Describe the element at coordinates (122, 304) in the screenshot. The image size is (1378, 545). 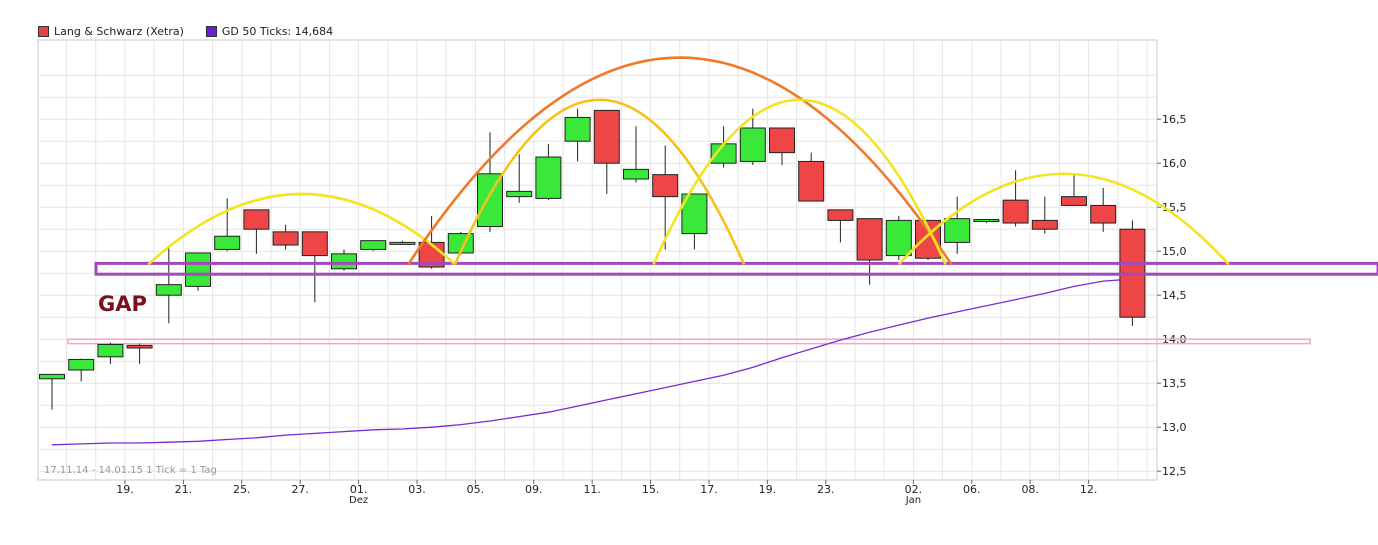
I see `gap-label: GAP` at that location.